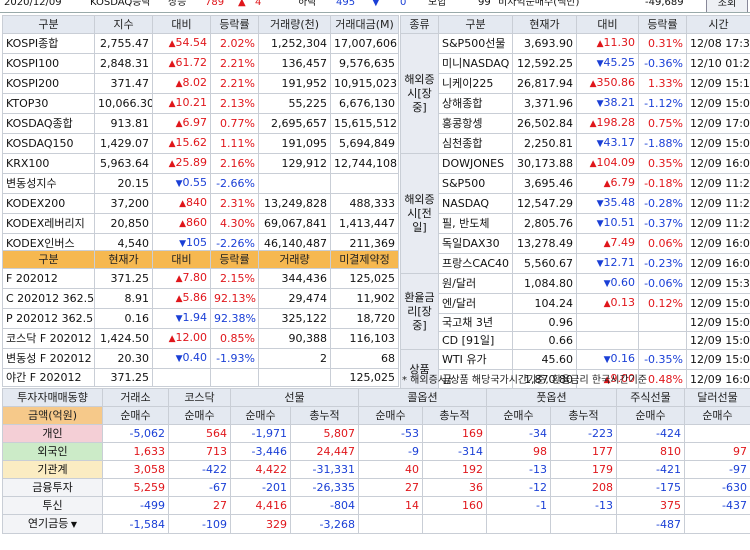 This screenshot has height=550, width=750. Describe the element at coordinates (717, 524) in the screenshot. I see `value-cell` at that location.